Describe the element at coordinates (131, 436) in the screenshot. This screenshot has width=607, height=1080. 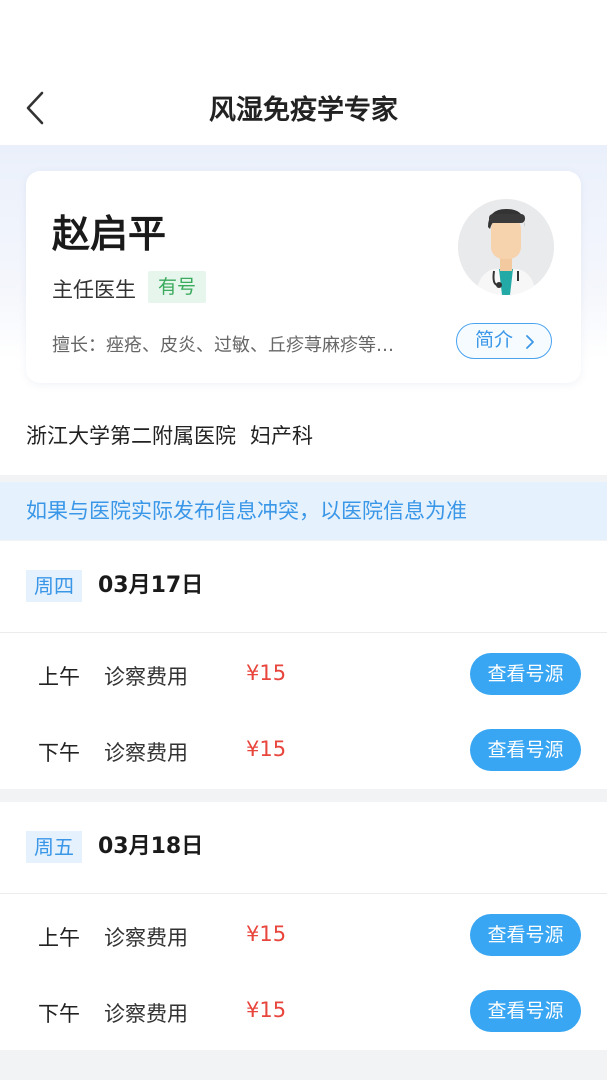
I see `hospital-name: 浙江大学第二附属医院` at that location.